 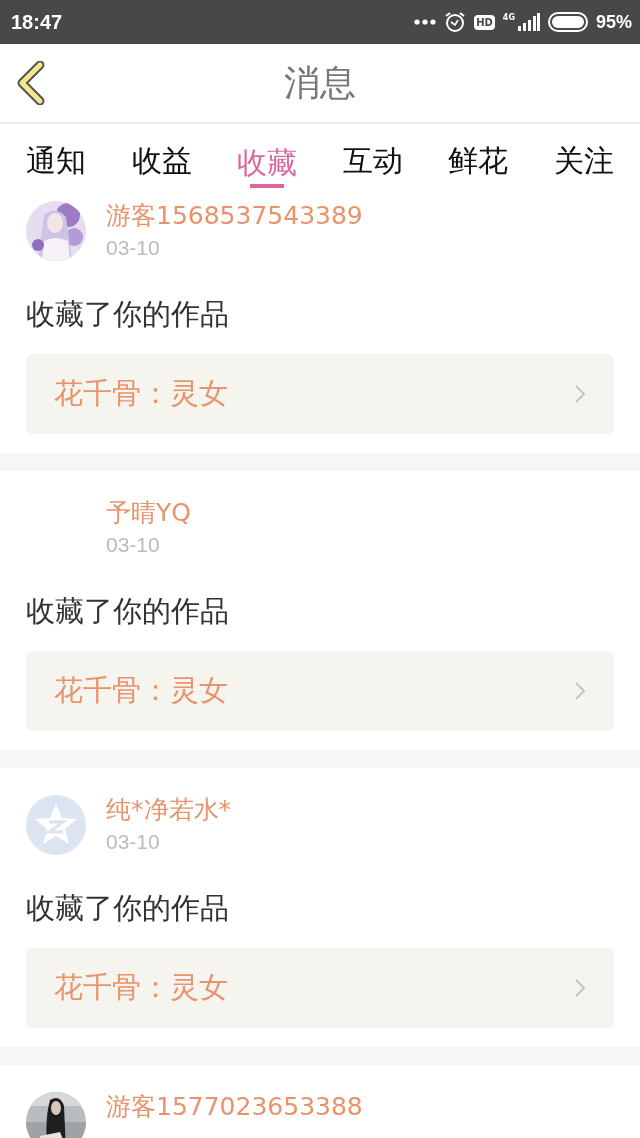 I want to click on star-avatar-icon, so click(x=56, y=825).